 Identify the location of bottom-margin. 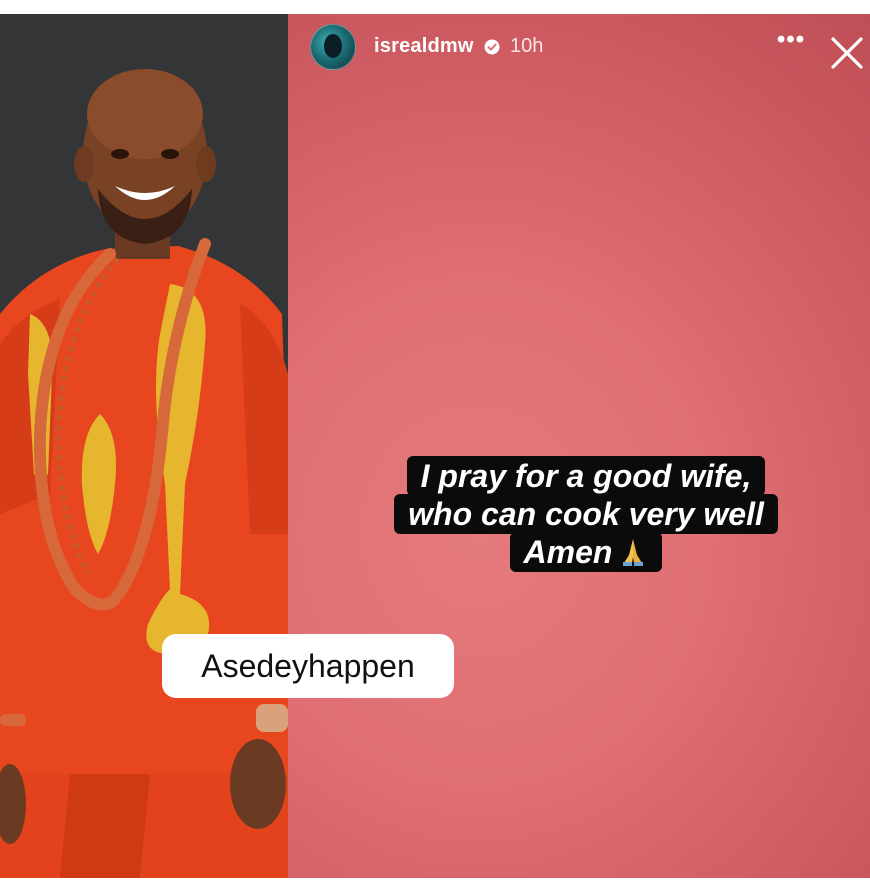
(435, 883).